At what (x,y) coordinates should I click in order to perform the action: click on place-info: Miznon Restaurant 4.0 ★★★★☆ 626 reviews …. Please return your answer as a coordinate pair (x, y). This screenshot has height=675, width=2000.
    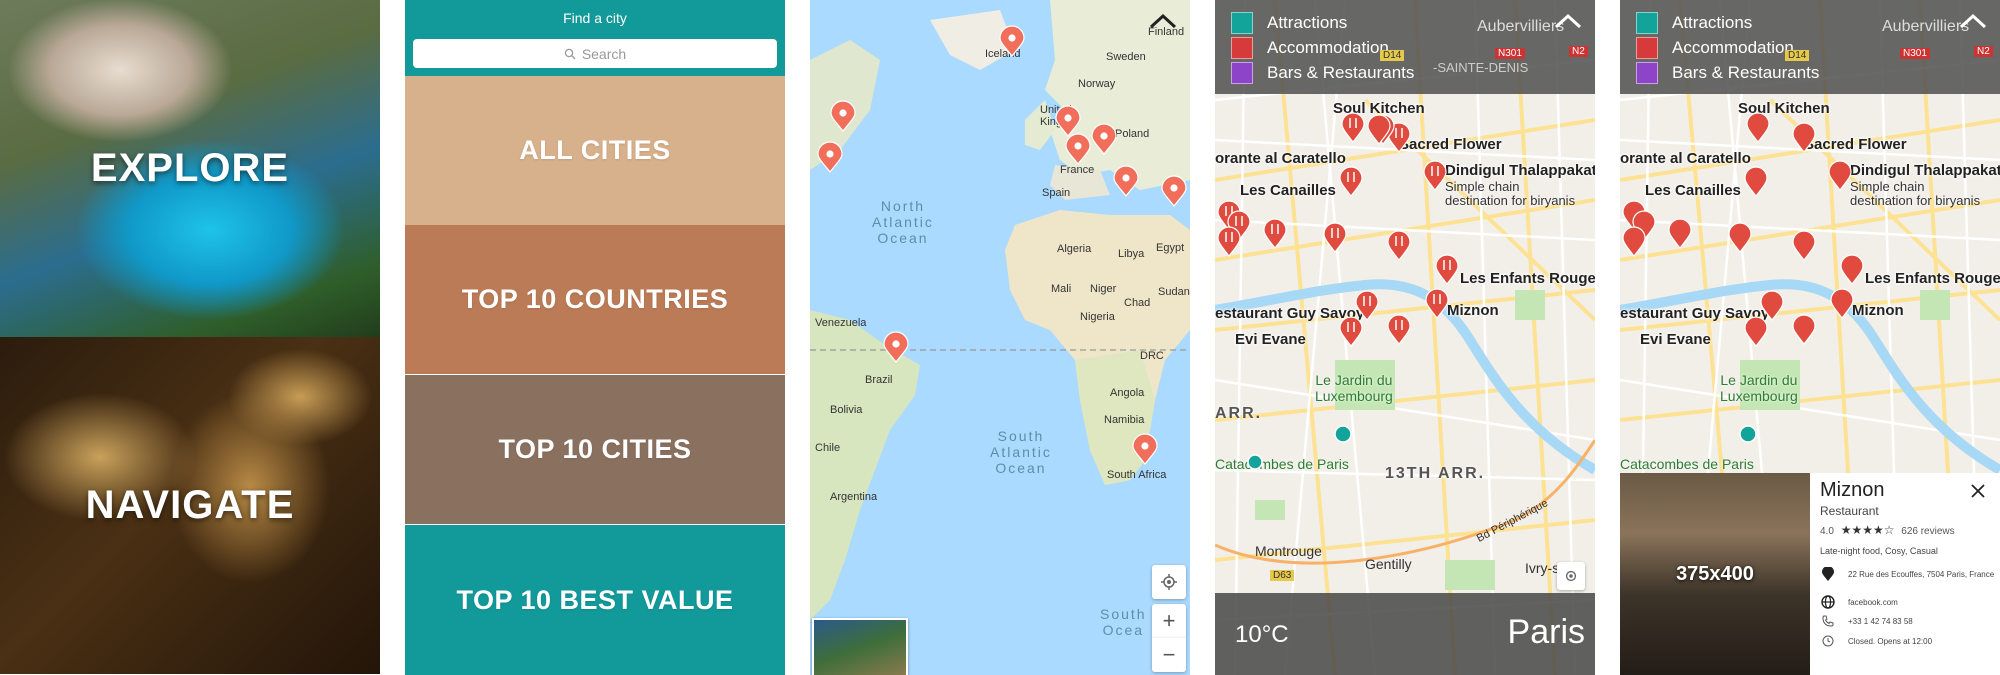
    Looking at the image, I should click on (1908, 574).